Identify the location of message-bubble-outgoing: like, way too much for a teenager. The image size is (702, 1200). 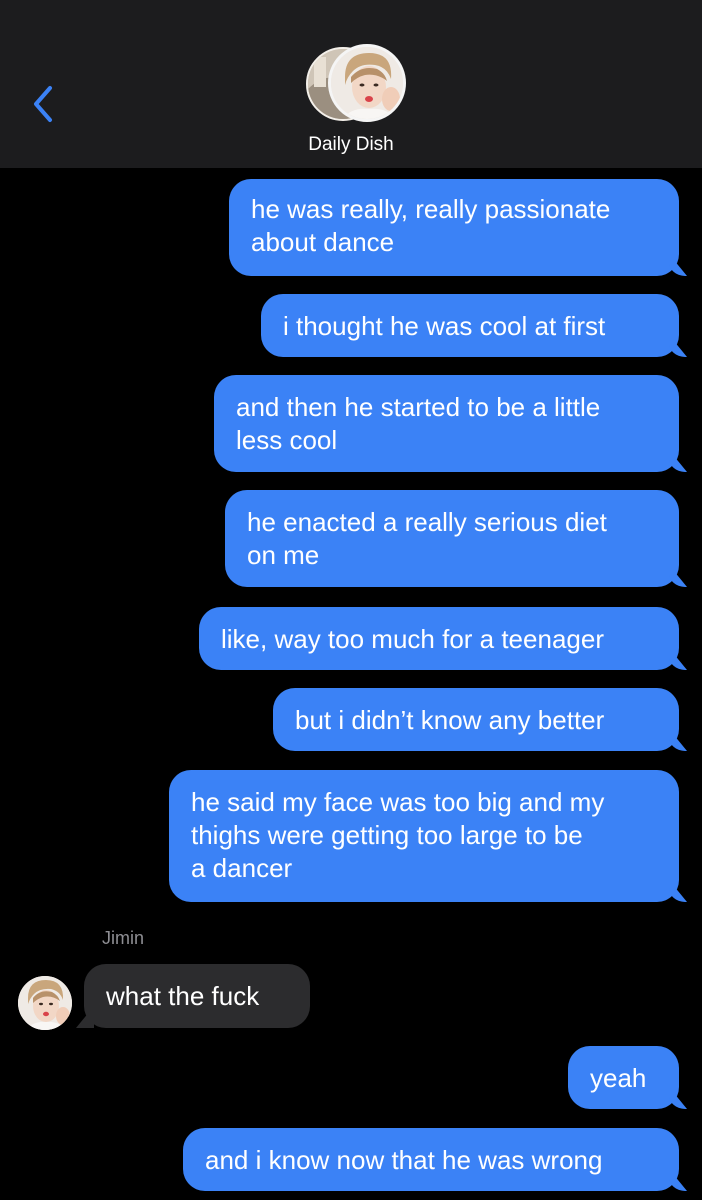
(439, 638).